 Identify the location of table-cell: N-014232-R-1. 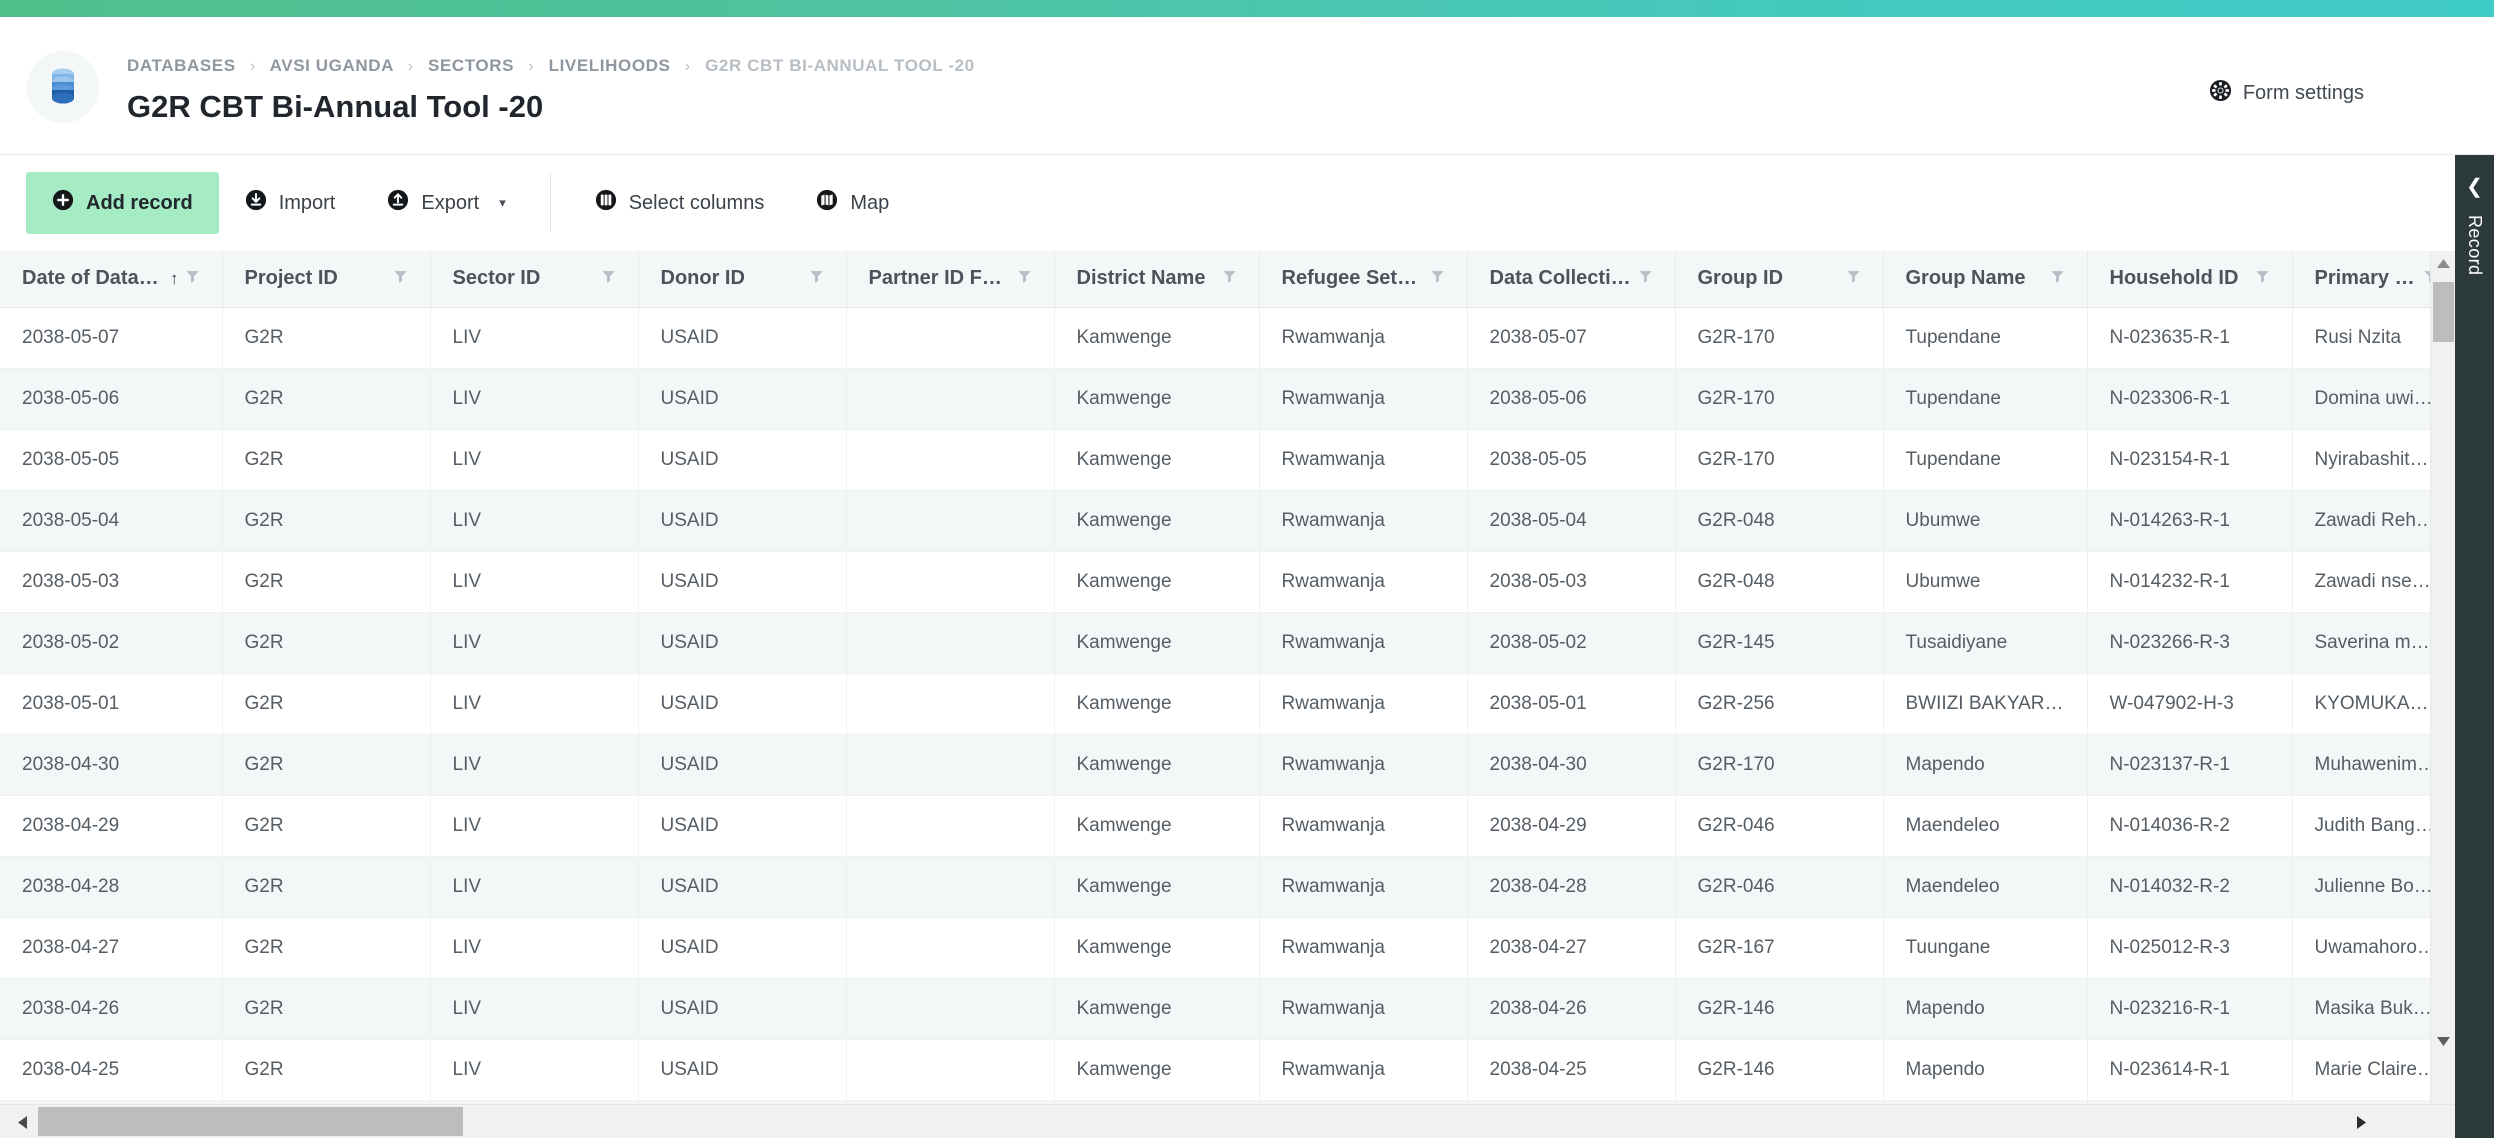
(2190, 582).